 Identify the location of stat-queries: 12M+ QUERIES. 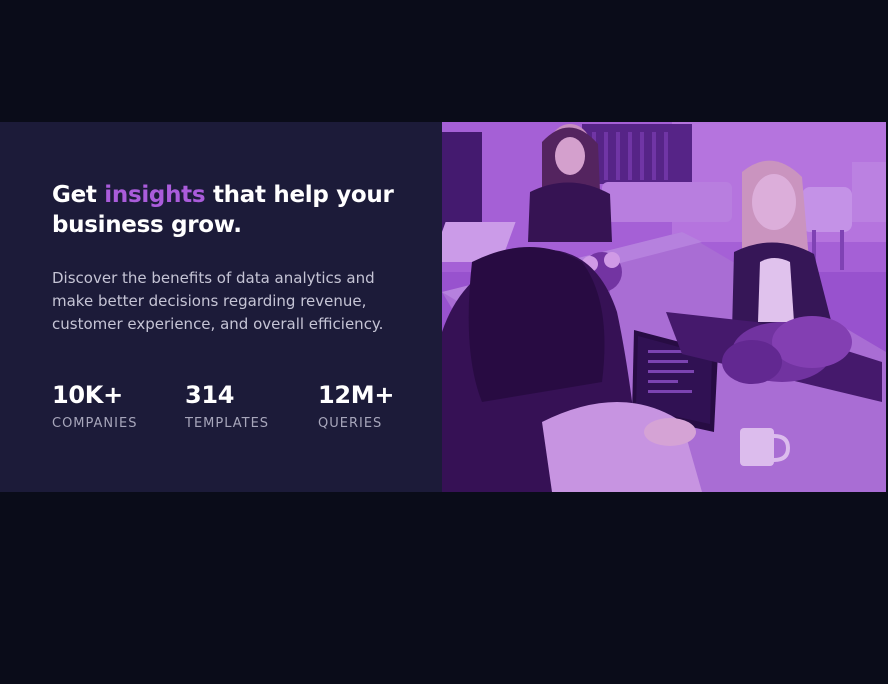
(358, 406).